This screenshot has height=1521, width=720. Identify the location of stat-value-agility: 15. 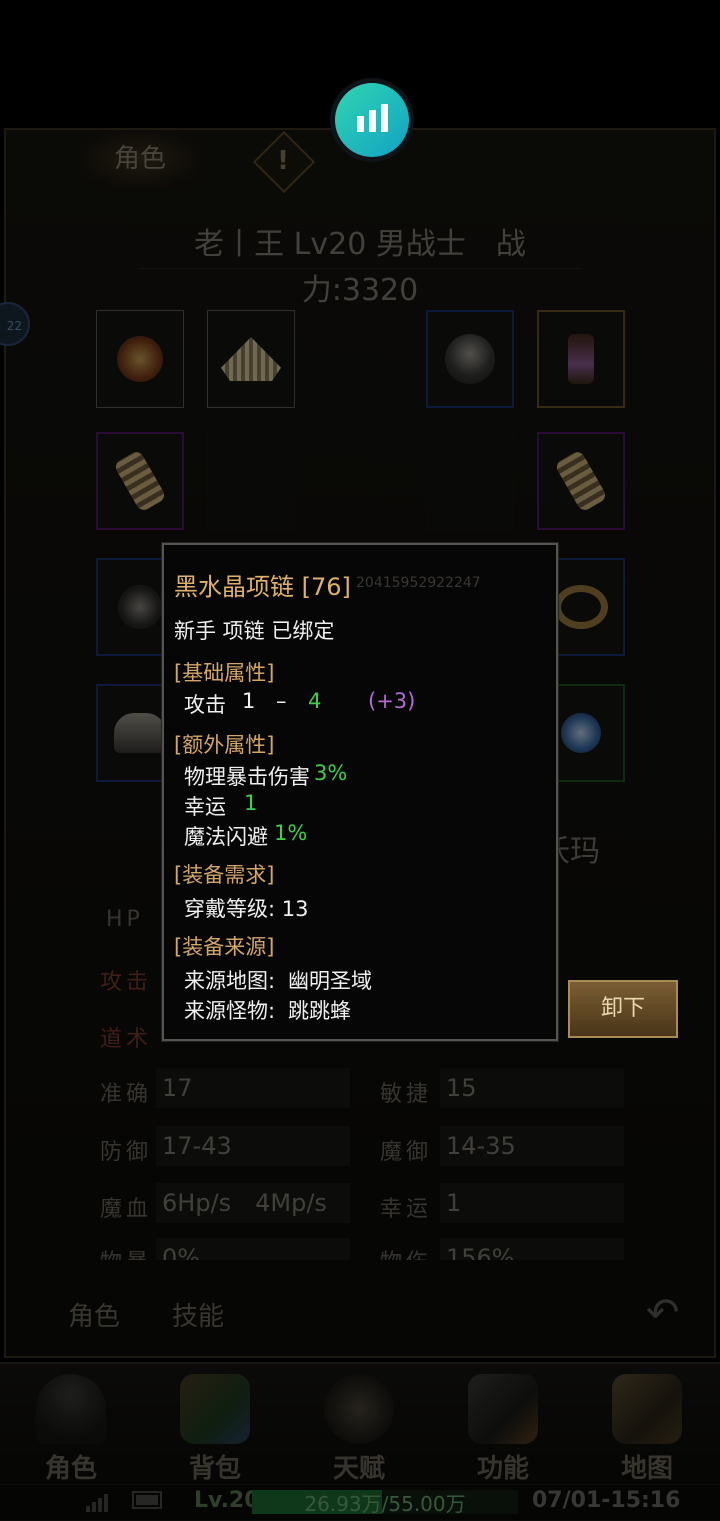
(532, 1088).